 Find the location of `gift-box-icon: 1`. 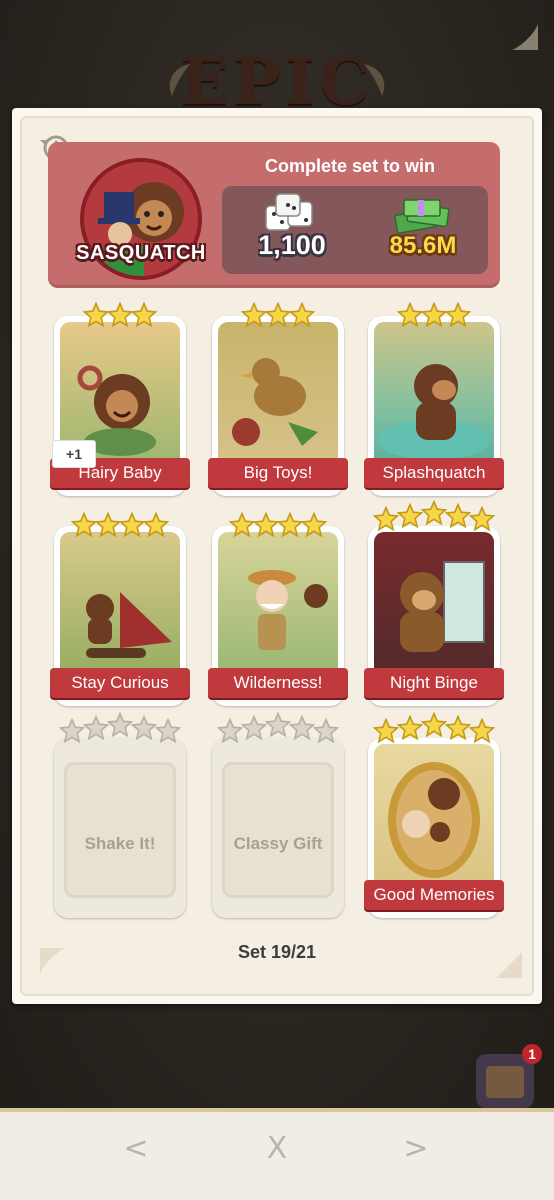

gift-box-icon: 1 is located at coordinates (508, 1076).